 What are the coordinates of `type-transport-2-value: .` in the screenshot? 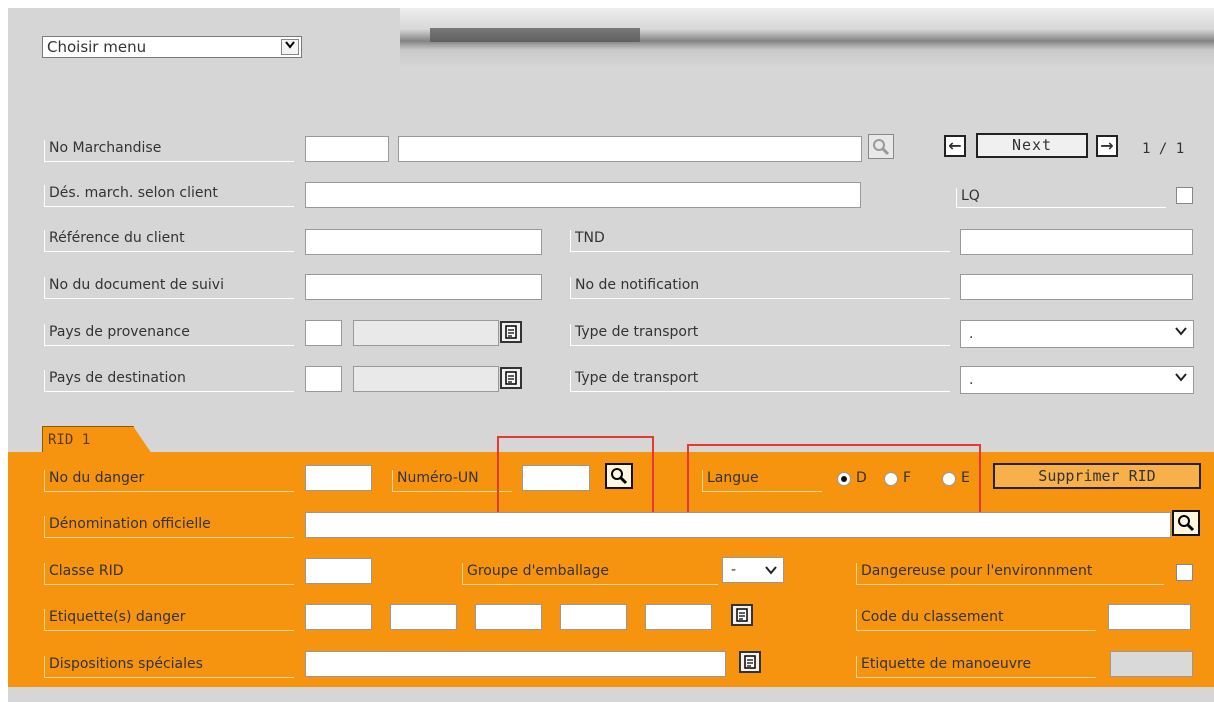 It's located at (971, 380).